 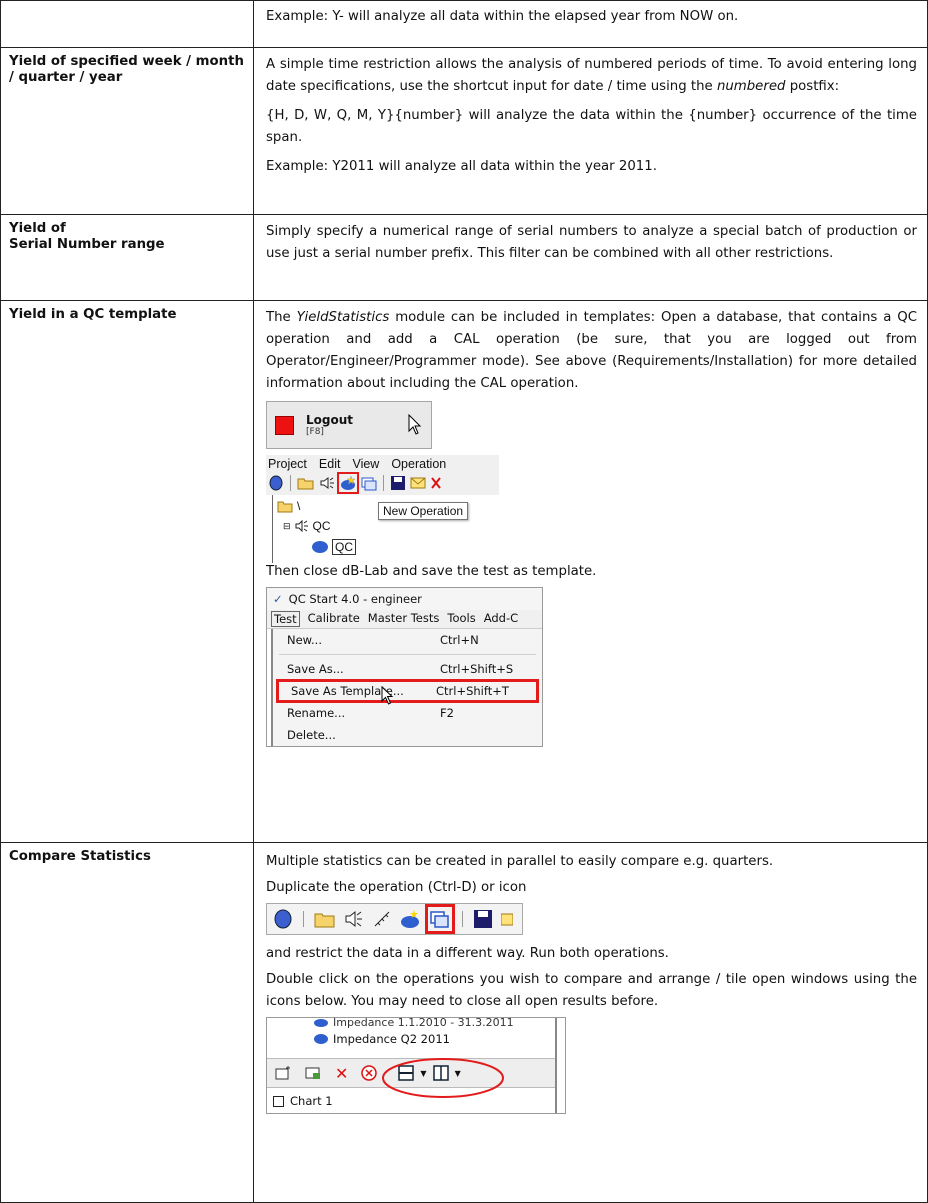 I want to click on list-item: Impedance Q2 2011, so click(x=381, y=1039).